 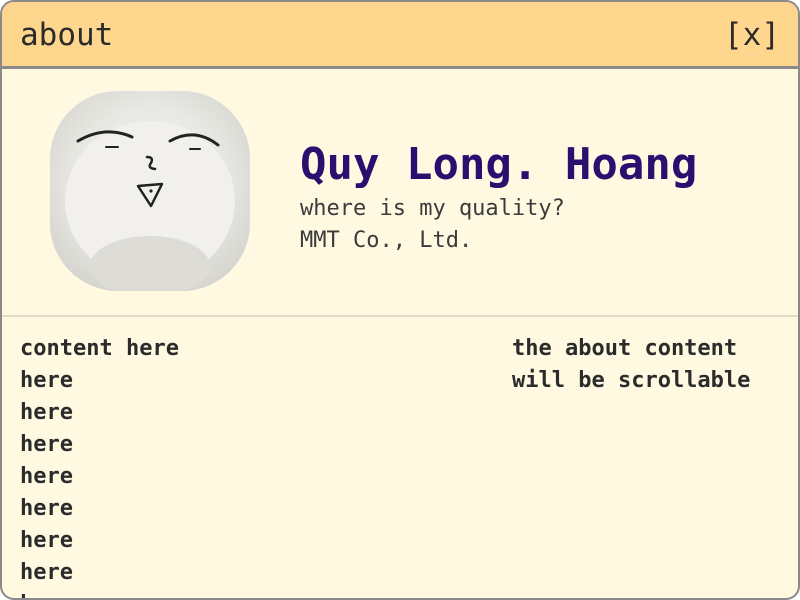 I want to click on content-note-line: the about content, so click(x=625, y=348).